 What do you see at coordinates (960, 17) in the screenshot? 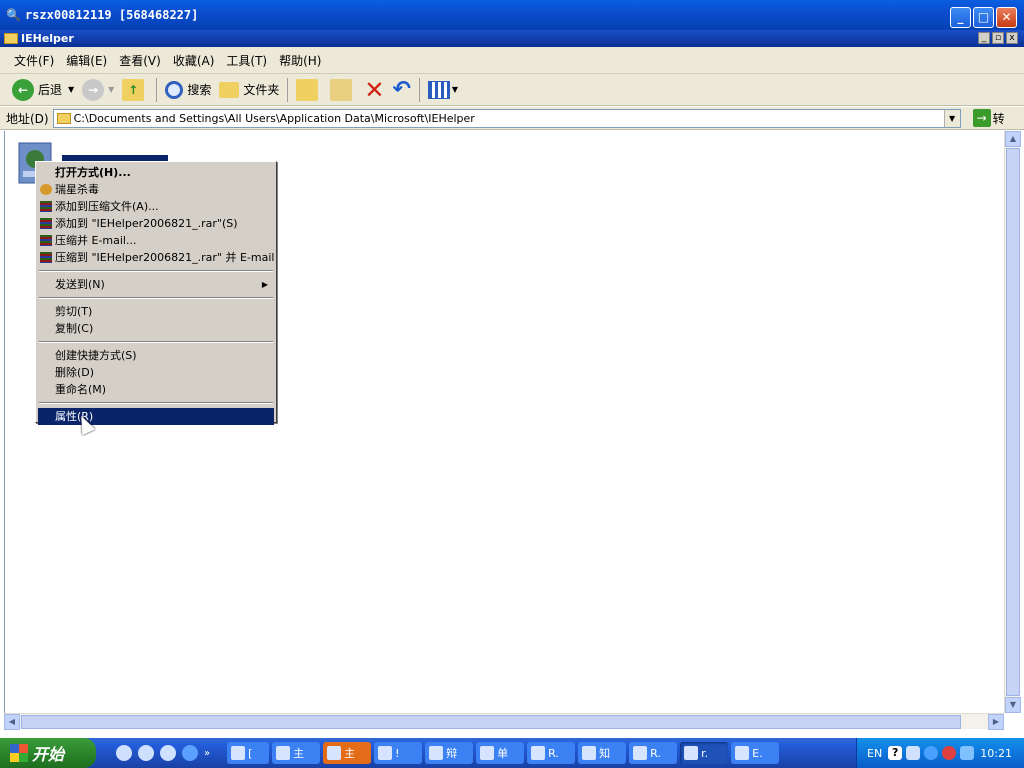
I see `minimize-button: _` at bounding box center [960, 17].